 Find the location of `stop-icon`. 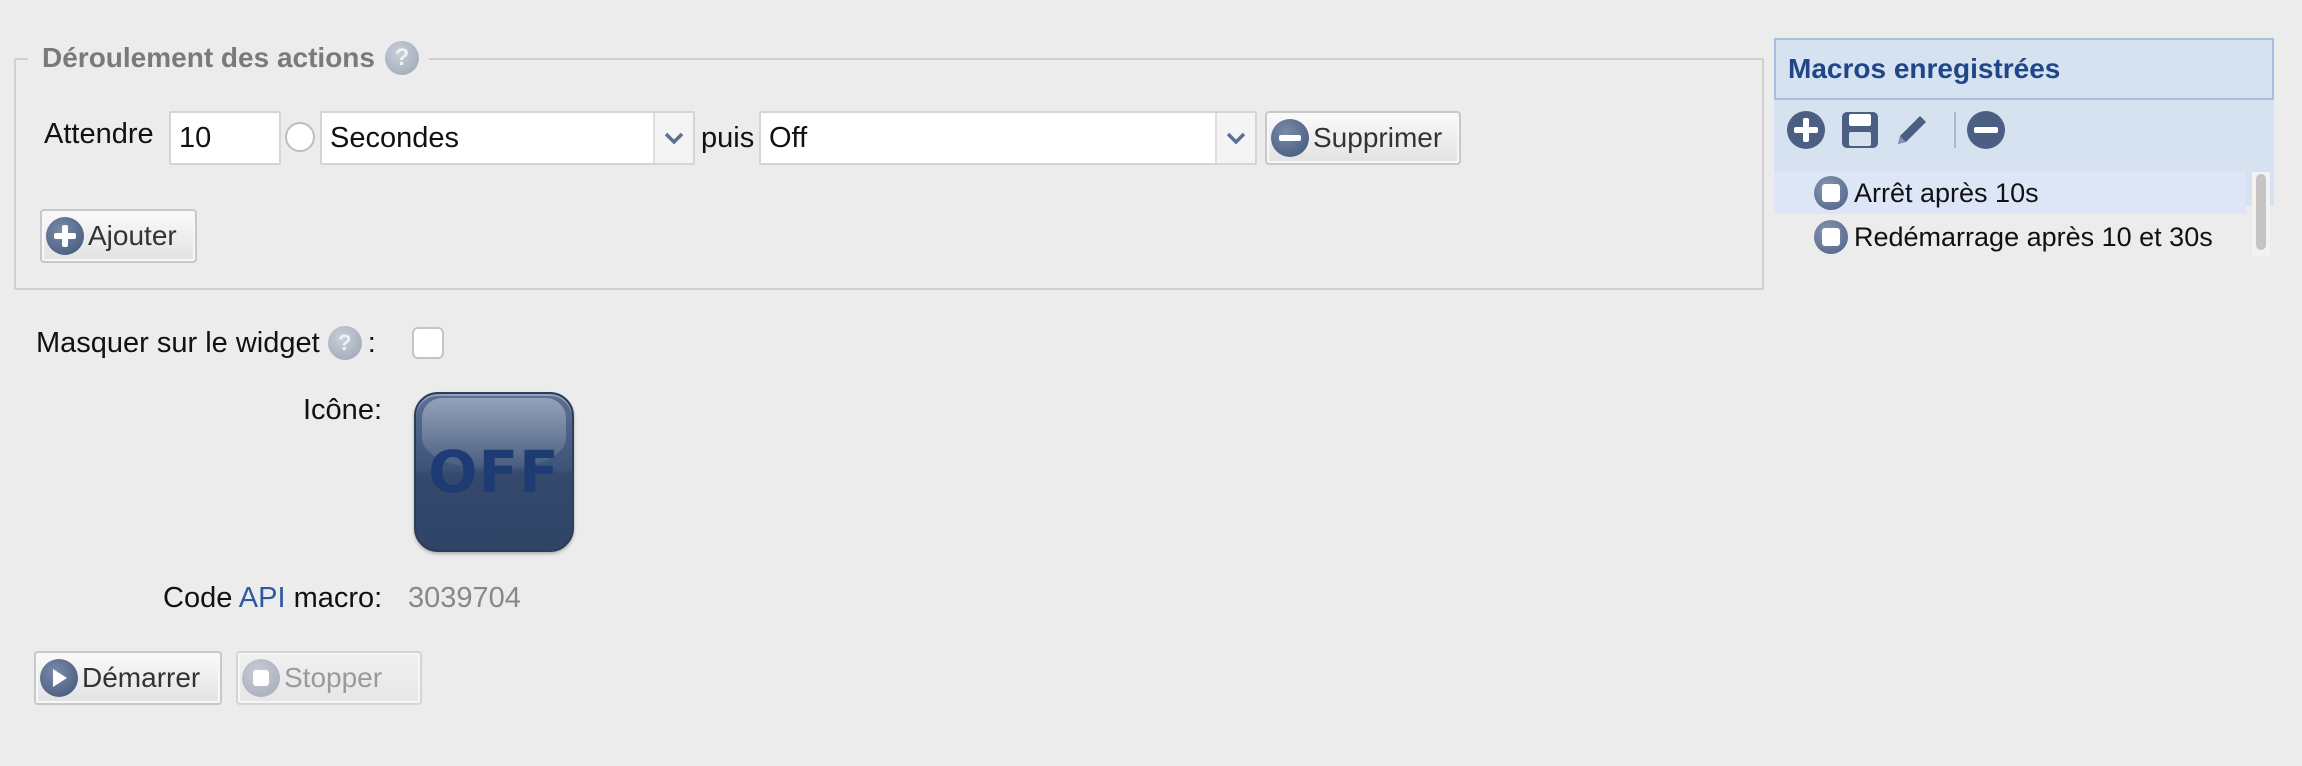

stop-icon is located at coordinates (261, 678).